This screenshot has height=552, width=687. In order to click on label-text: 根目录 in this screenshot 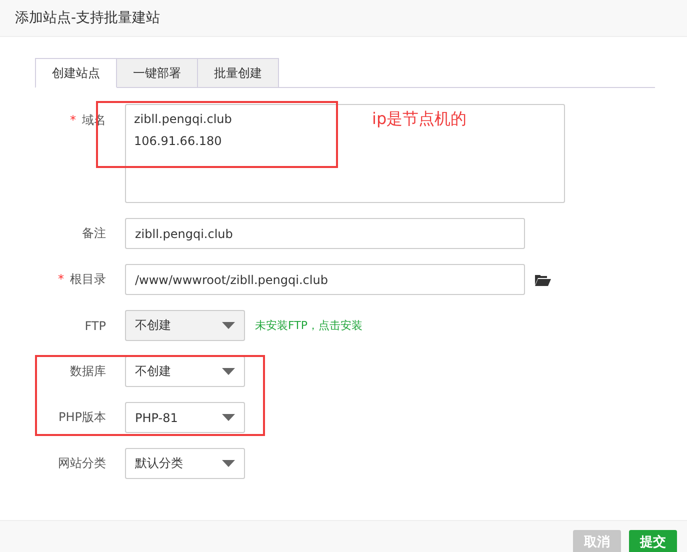, I will do `click(88, 279)`.